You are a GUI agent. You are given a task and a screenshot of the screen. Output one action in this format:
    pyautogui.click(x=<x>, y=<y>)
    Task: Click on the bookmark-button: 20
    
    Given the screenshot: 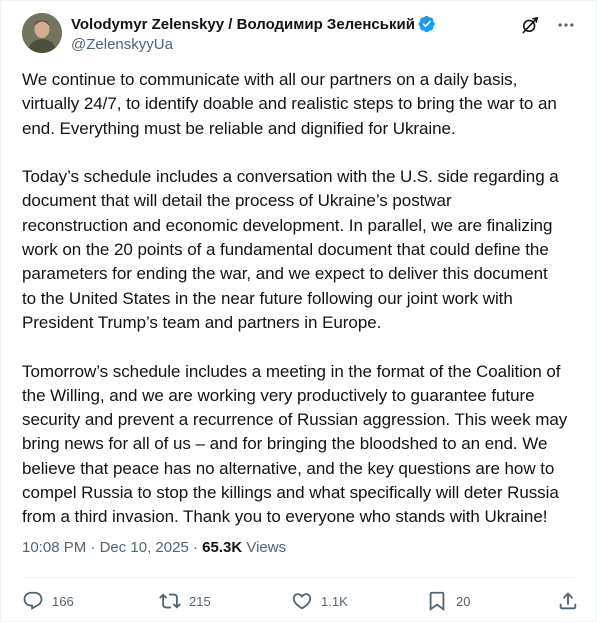 What is the action you would take?
    pyautogui.click(x=448, y=601)
    